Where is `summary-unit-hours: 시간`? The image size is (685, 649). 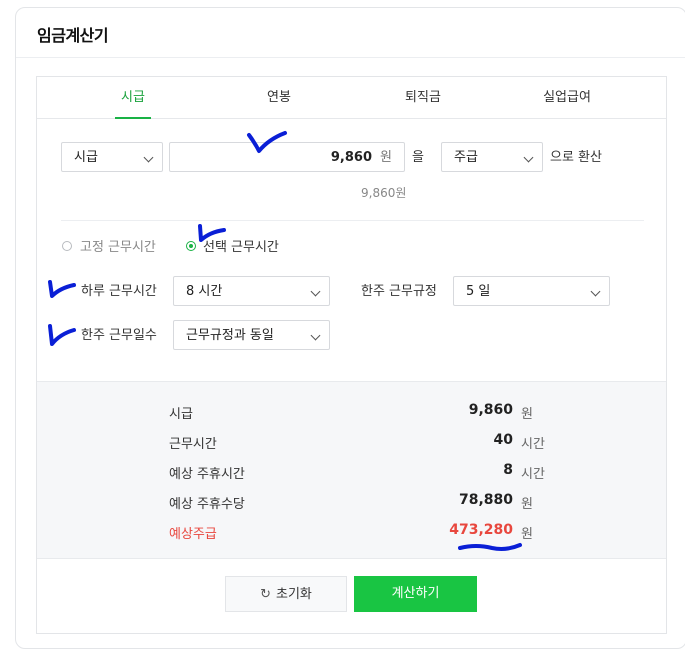 summary-unit-hours: 시간 is located at coordinates (533, 444).